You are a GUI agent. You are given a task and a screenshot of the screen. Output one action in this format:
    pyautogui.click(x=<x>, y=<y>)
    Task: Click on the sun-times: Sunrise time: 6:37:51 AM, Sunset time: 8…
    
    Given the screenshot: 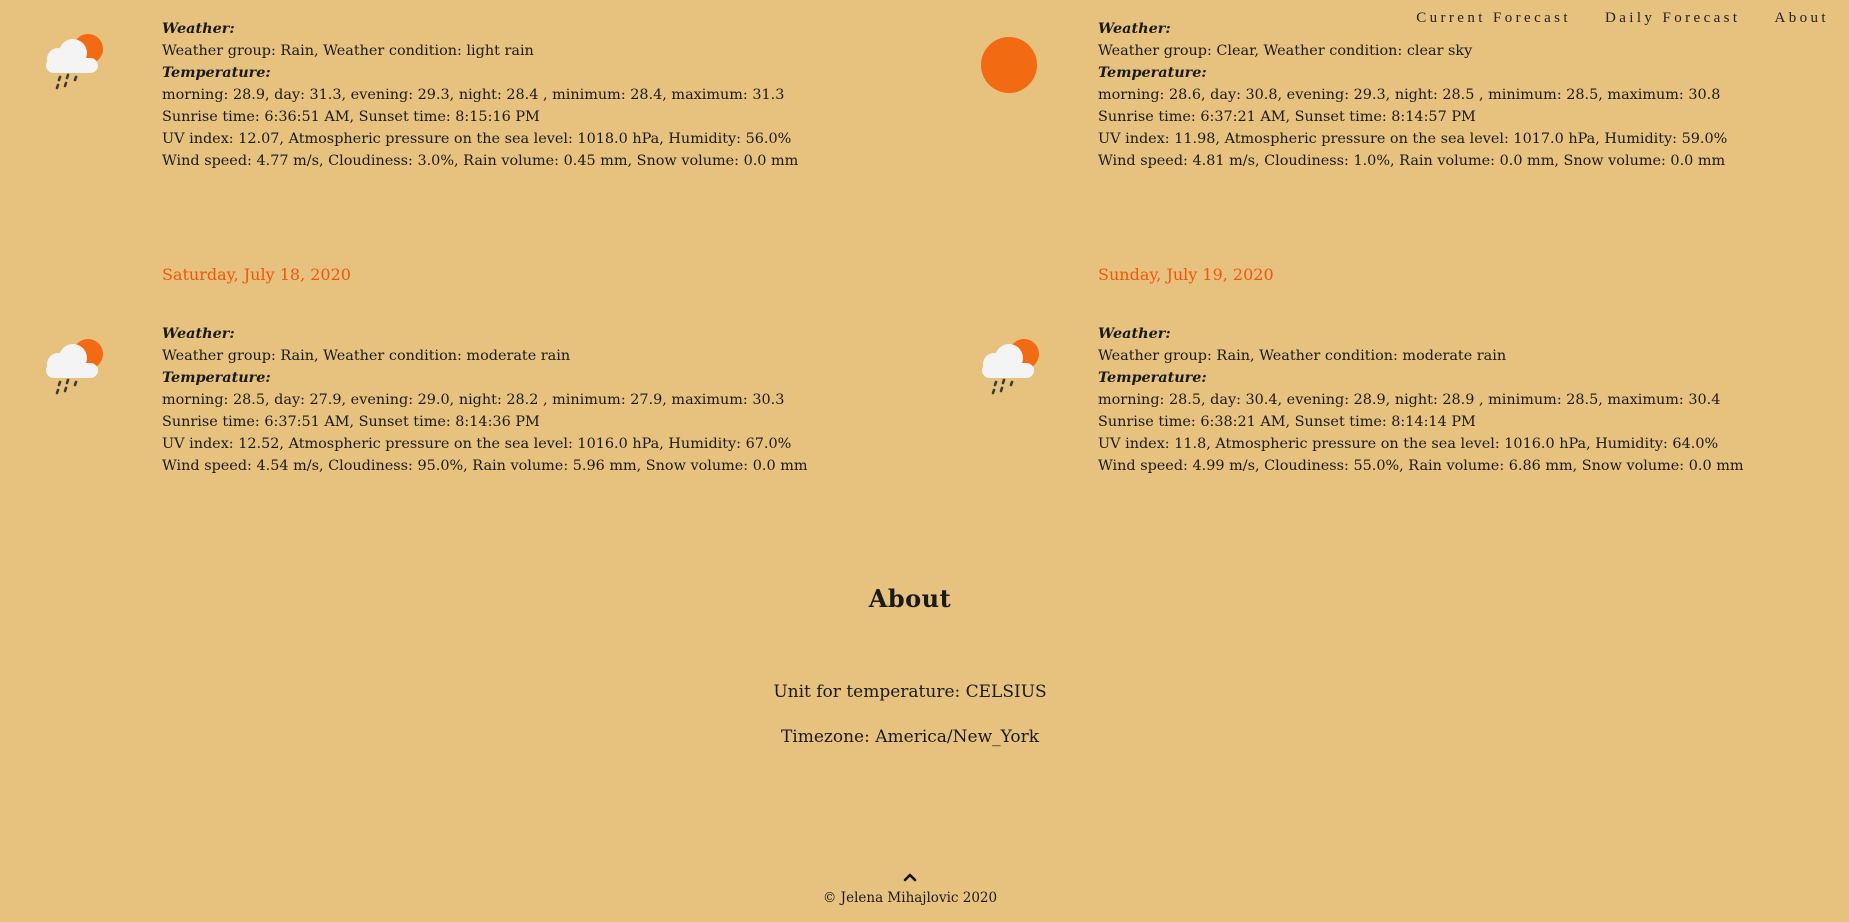 What is the action you would take?
    pyautogui.click(x=351, y=422)
    